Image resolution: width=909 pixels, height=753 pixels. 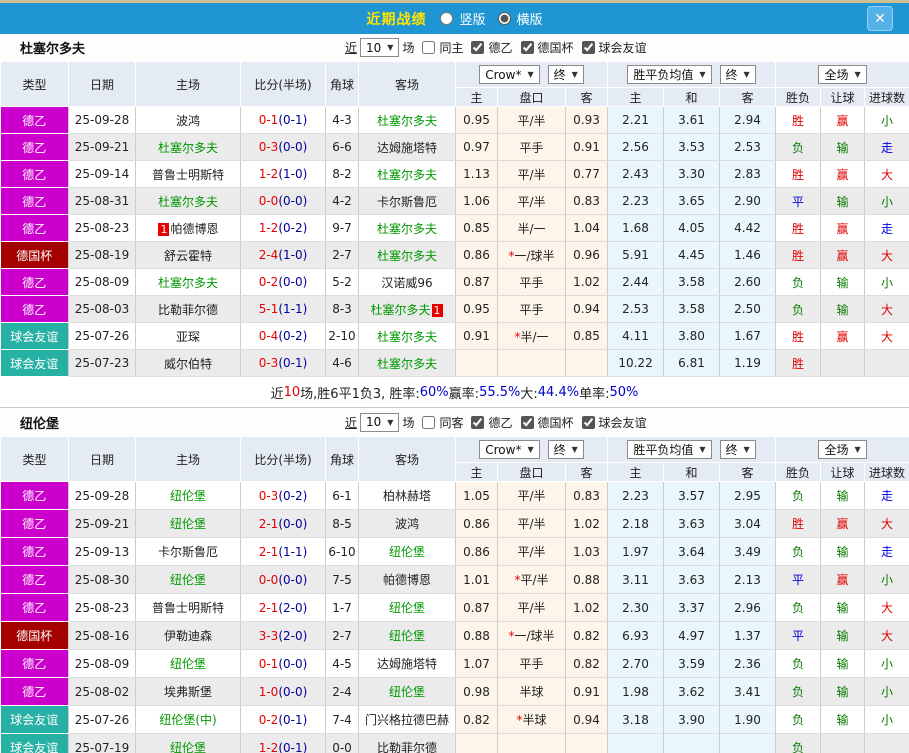 What do you see at coordinates (587, 363) in the screenshot?
I see `away-odds-cell` at bounding box center [587, 363].